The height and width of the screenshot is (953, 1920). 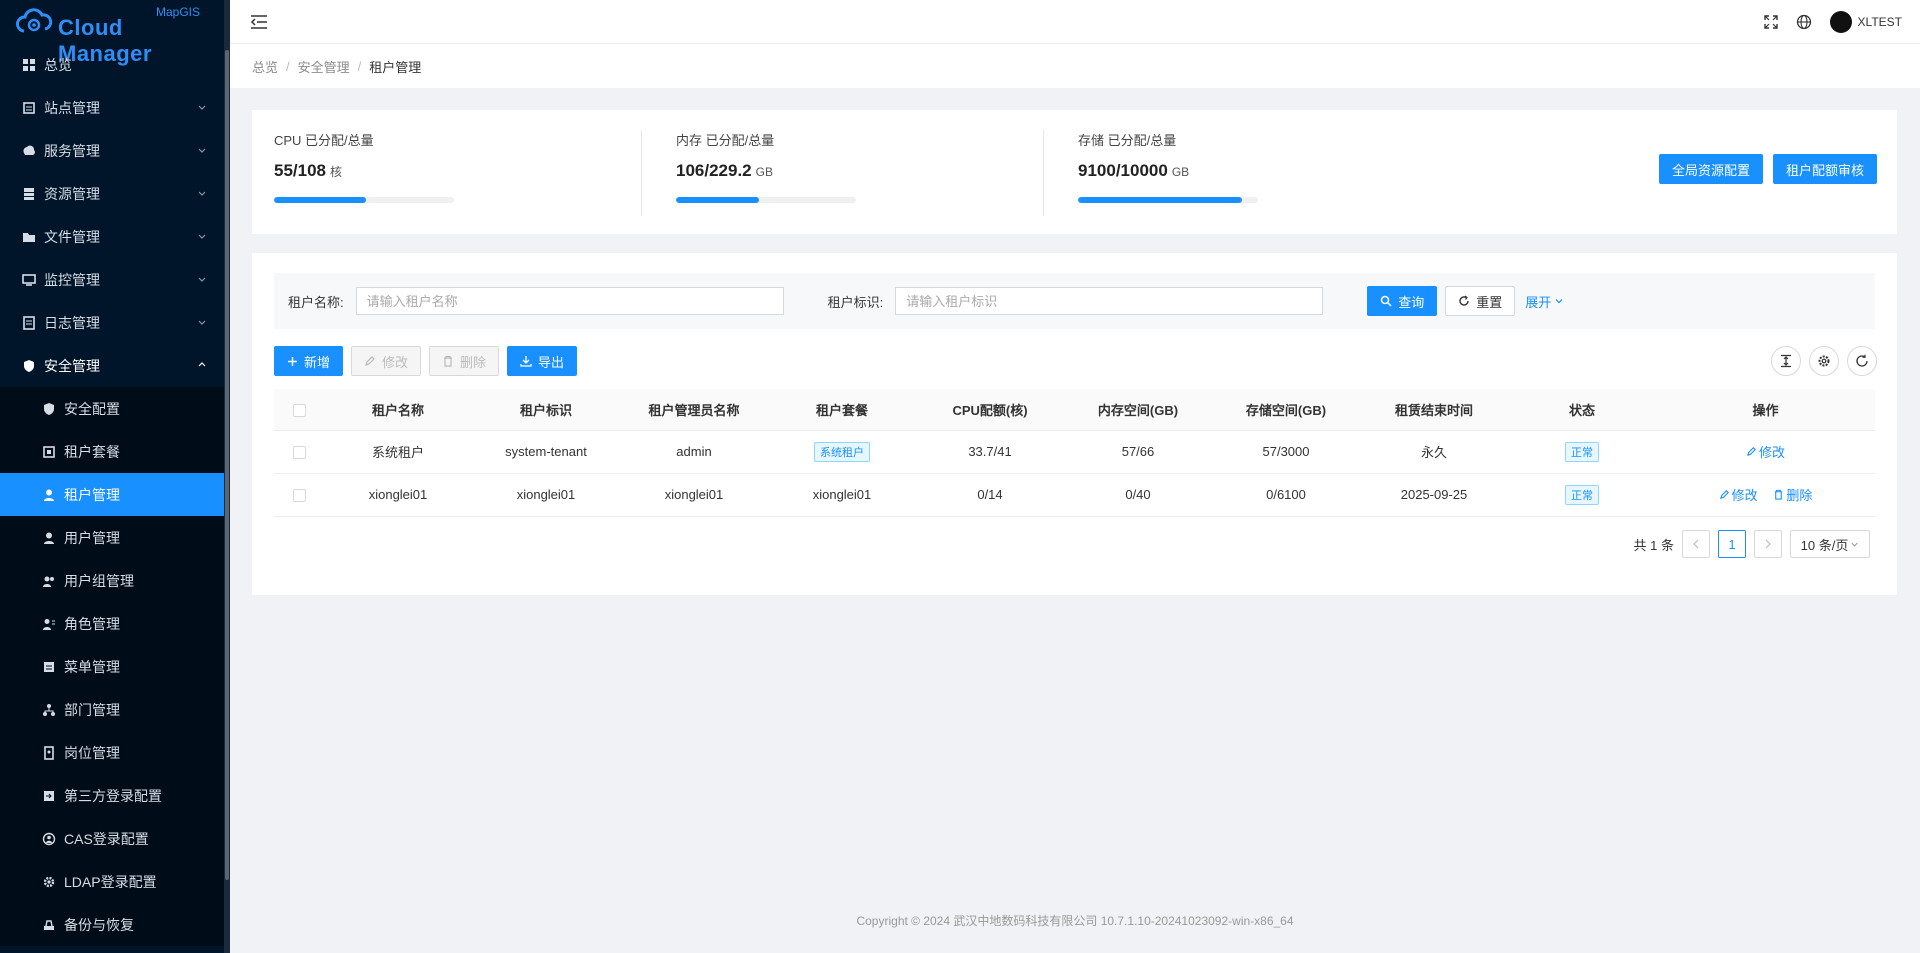 What do you see at coordinates (569, 301) in the screenshot?
I see `tenant-name-input` at bounding box center [569, 301].